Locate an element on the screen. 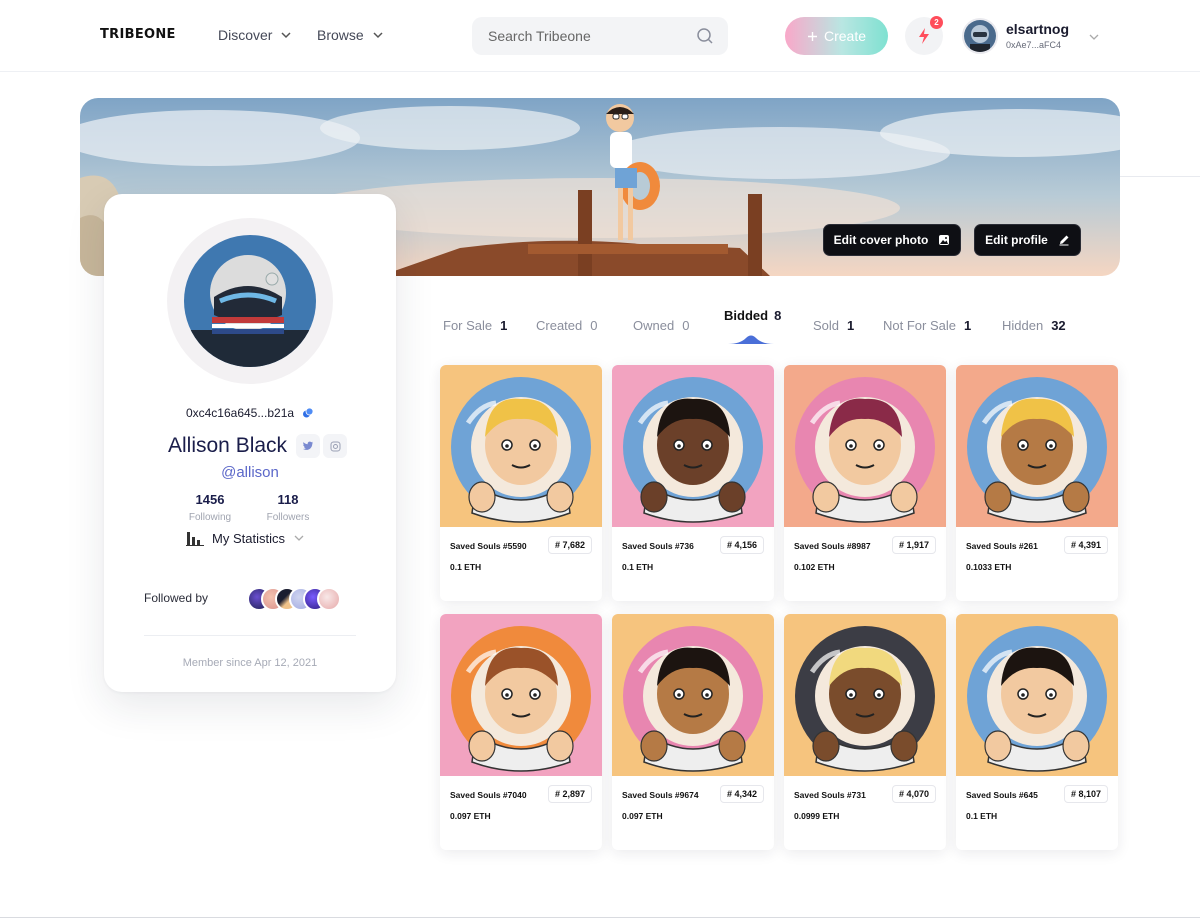 The image size is (1200, 919). nft-title: Saved Souls #8987 is located at coordinates (832, 546).